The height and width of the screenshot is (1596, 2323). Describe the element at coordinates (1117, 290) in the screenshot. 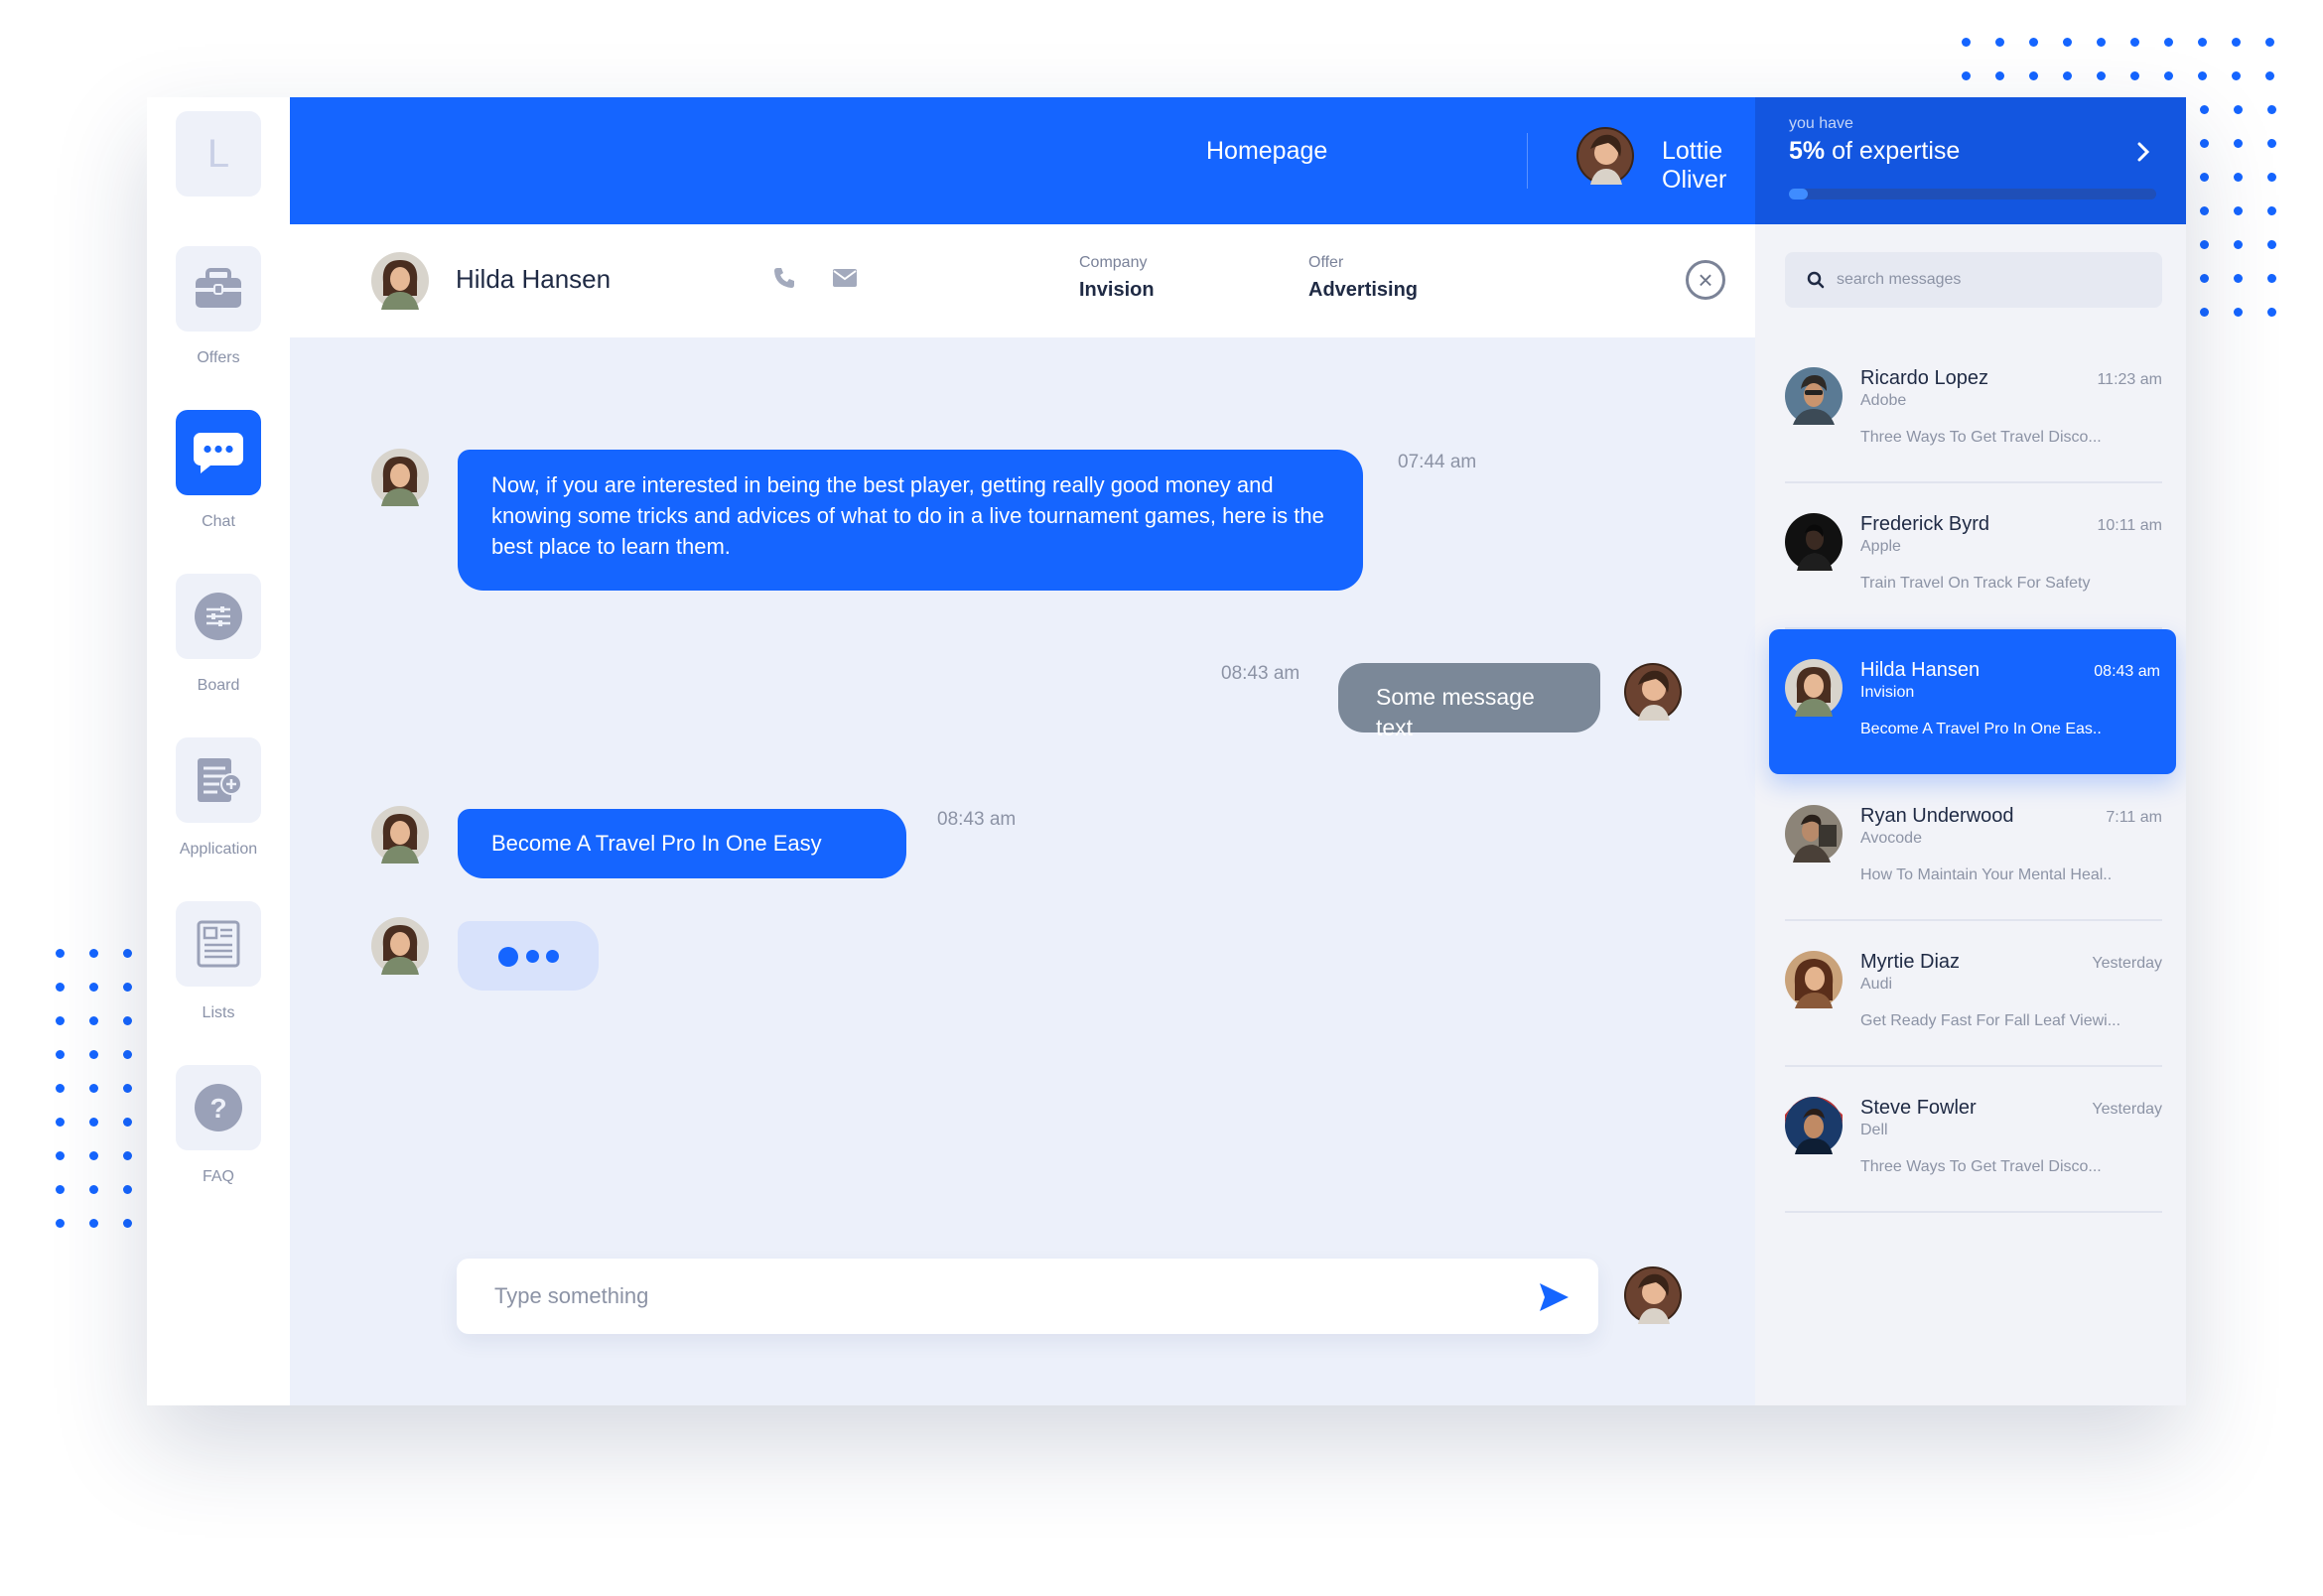

I see `company-value: Invision` at that location.